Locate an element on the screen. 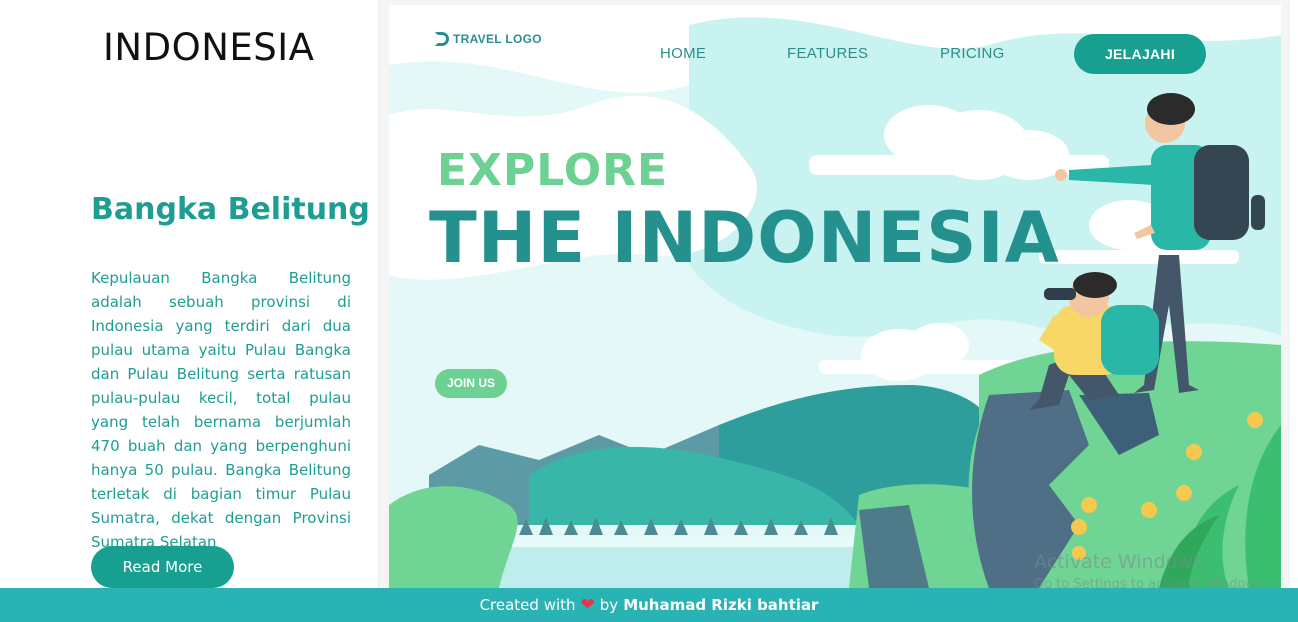 Image resolution: width=1298 pixels, height=622 pixels. nav-features: FEATURES is located at coordinates (827, 53).